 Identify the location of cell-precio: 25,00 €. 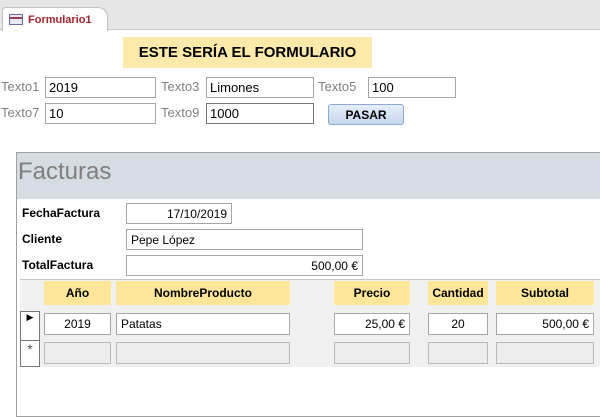
(372, 324).